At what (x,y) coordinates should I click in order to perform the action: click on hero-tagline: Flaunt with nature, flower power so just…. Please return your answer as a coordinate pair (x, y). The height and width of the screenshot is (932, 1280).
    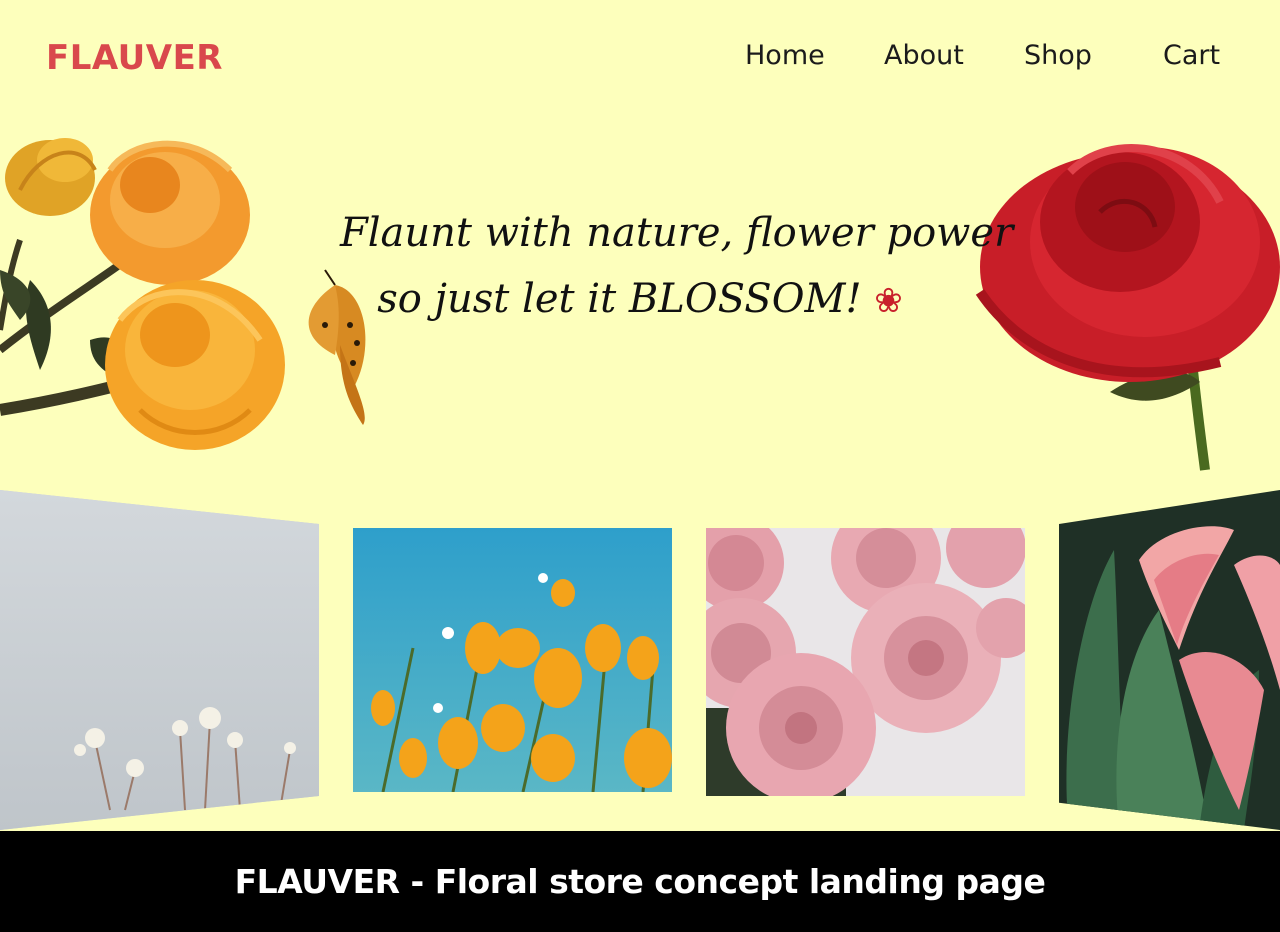
    Looking at the image, I should click on (677, 267).